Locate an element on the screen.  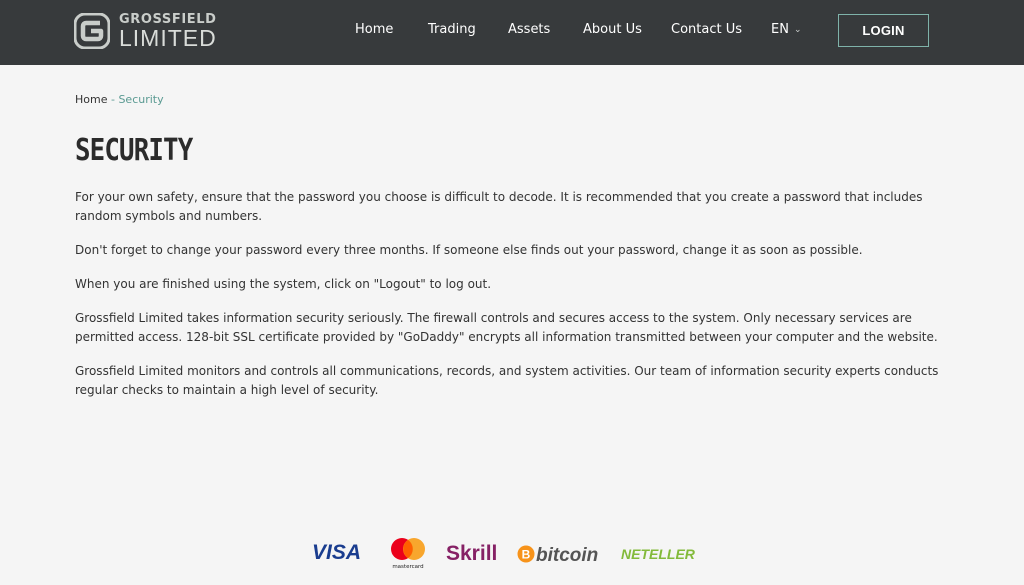
skrill-logo-text: Skrill is located at coordinates (471, 553).